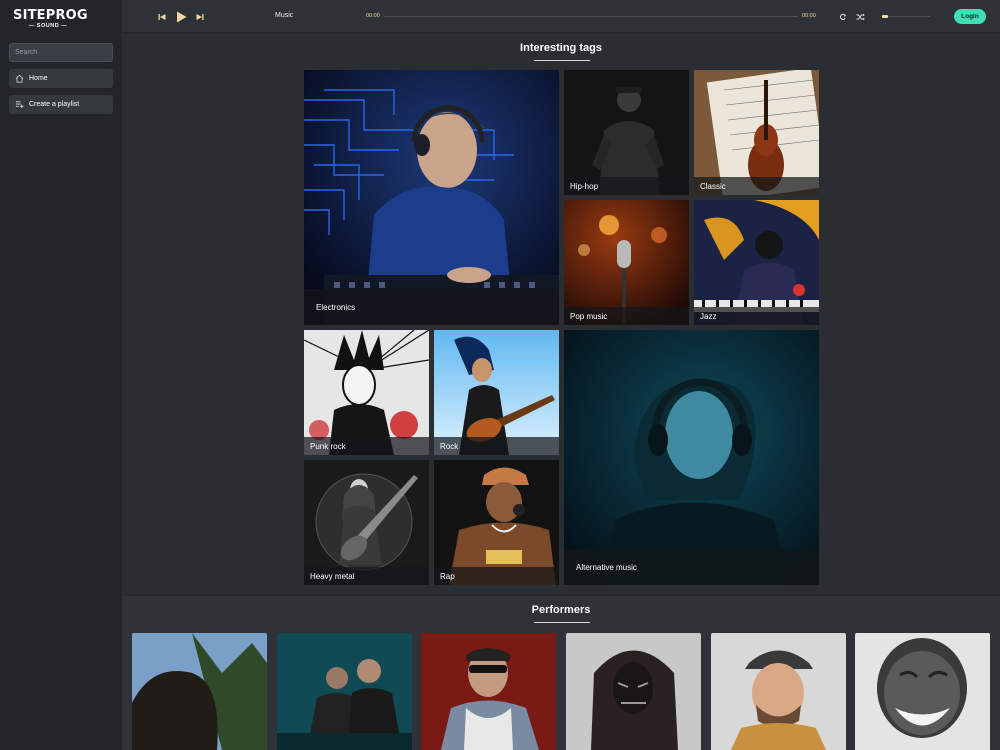 This screenshot has width=1000, height=750. I want to click on shuffle-icon, so click(860, 16).